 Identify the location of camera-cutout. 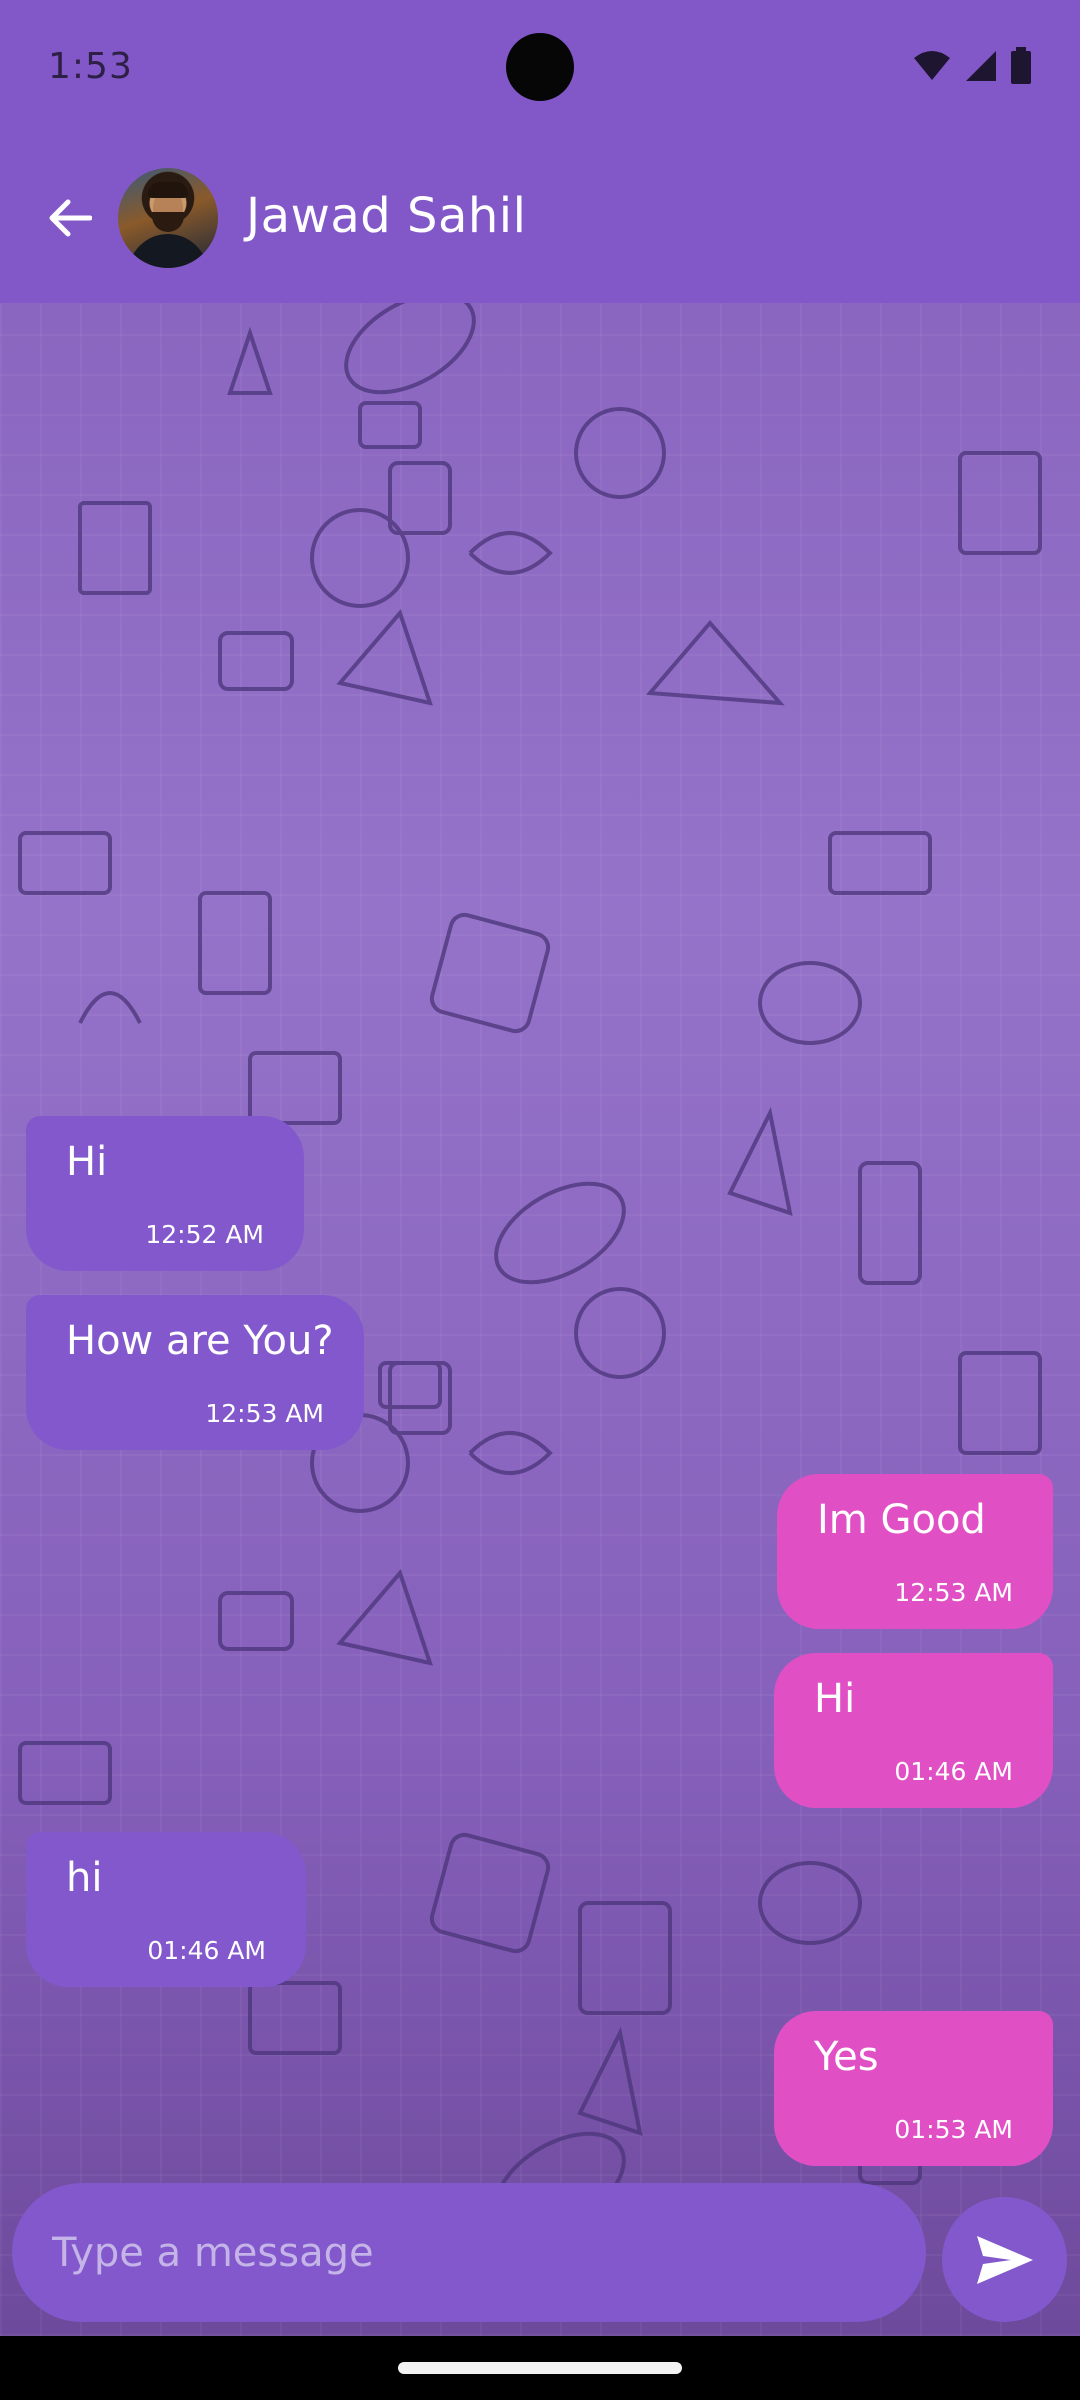
(540, 67).